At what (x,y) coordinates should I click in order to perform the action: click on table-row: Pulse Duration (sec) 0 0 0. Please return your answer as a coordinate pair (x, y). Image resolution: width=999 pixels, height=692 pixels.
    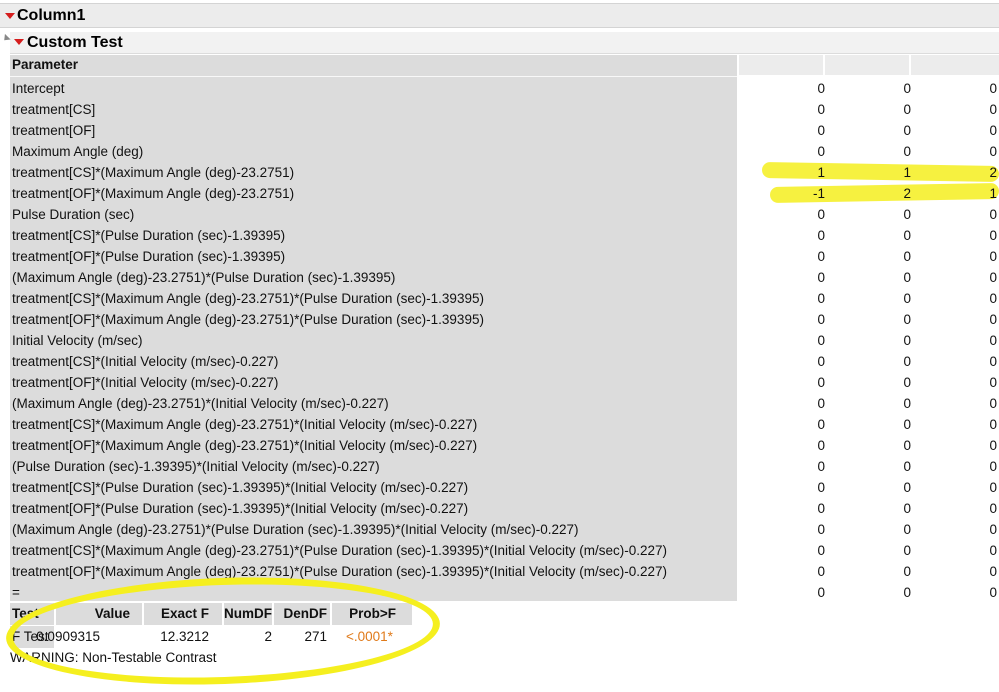
    Looking at the image, I should click on (504, 214).